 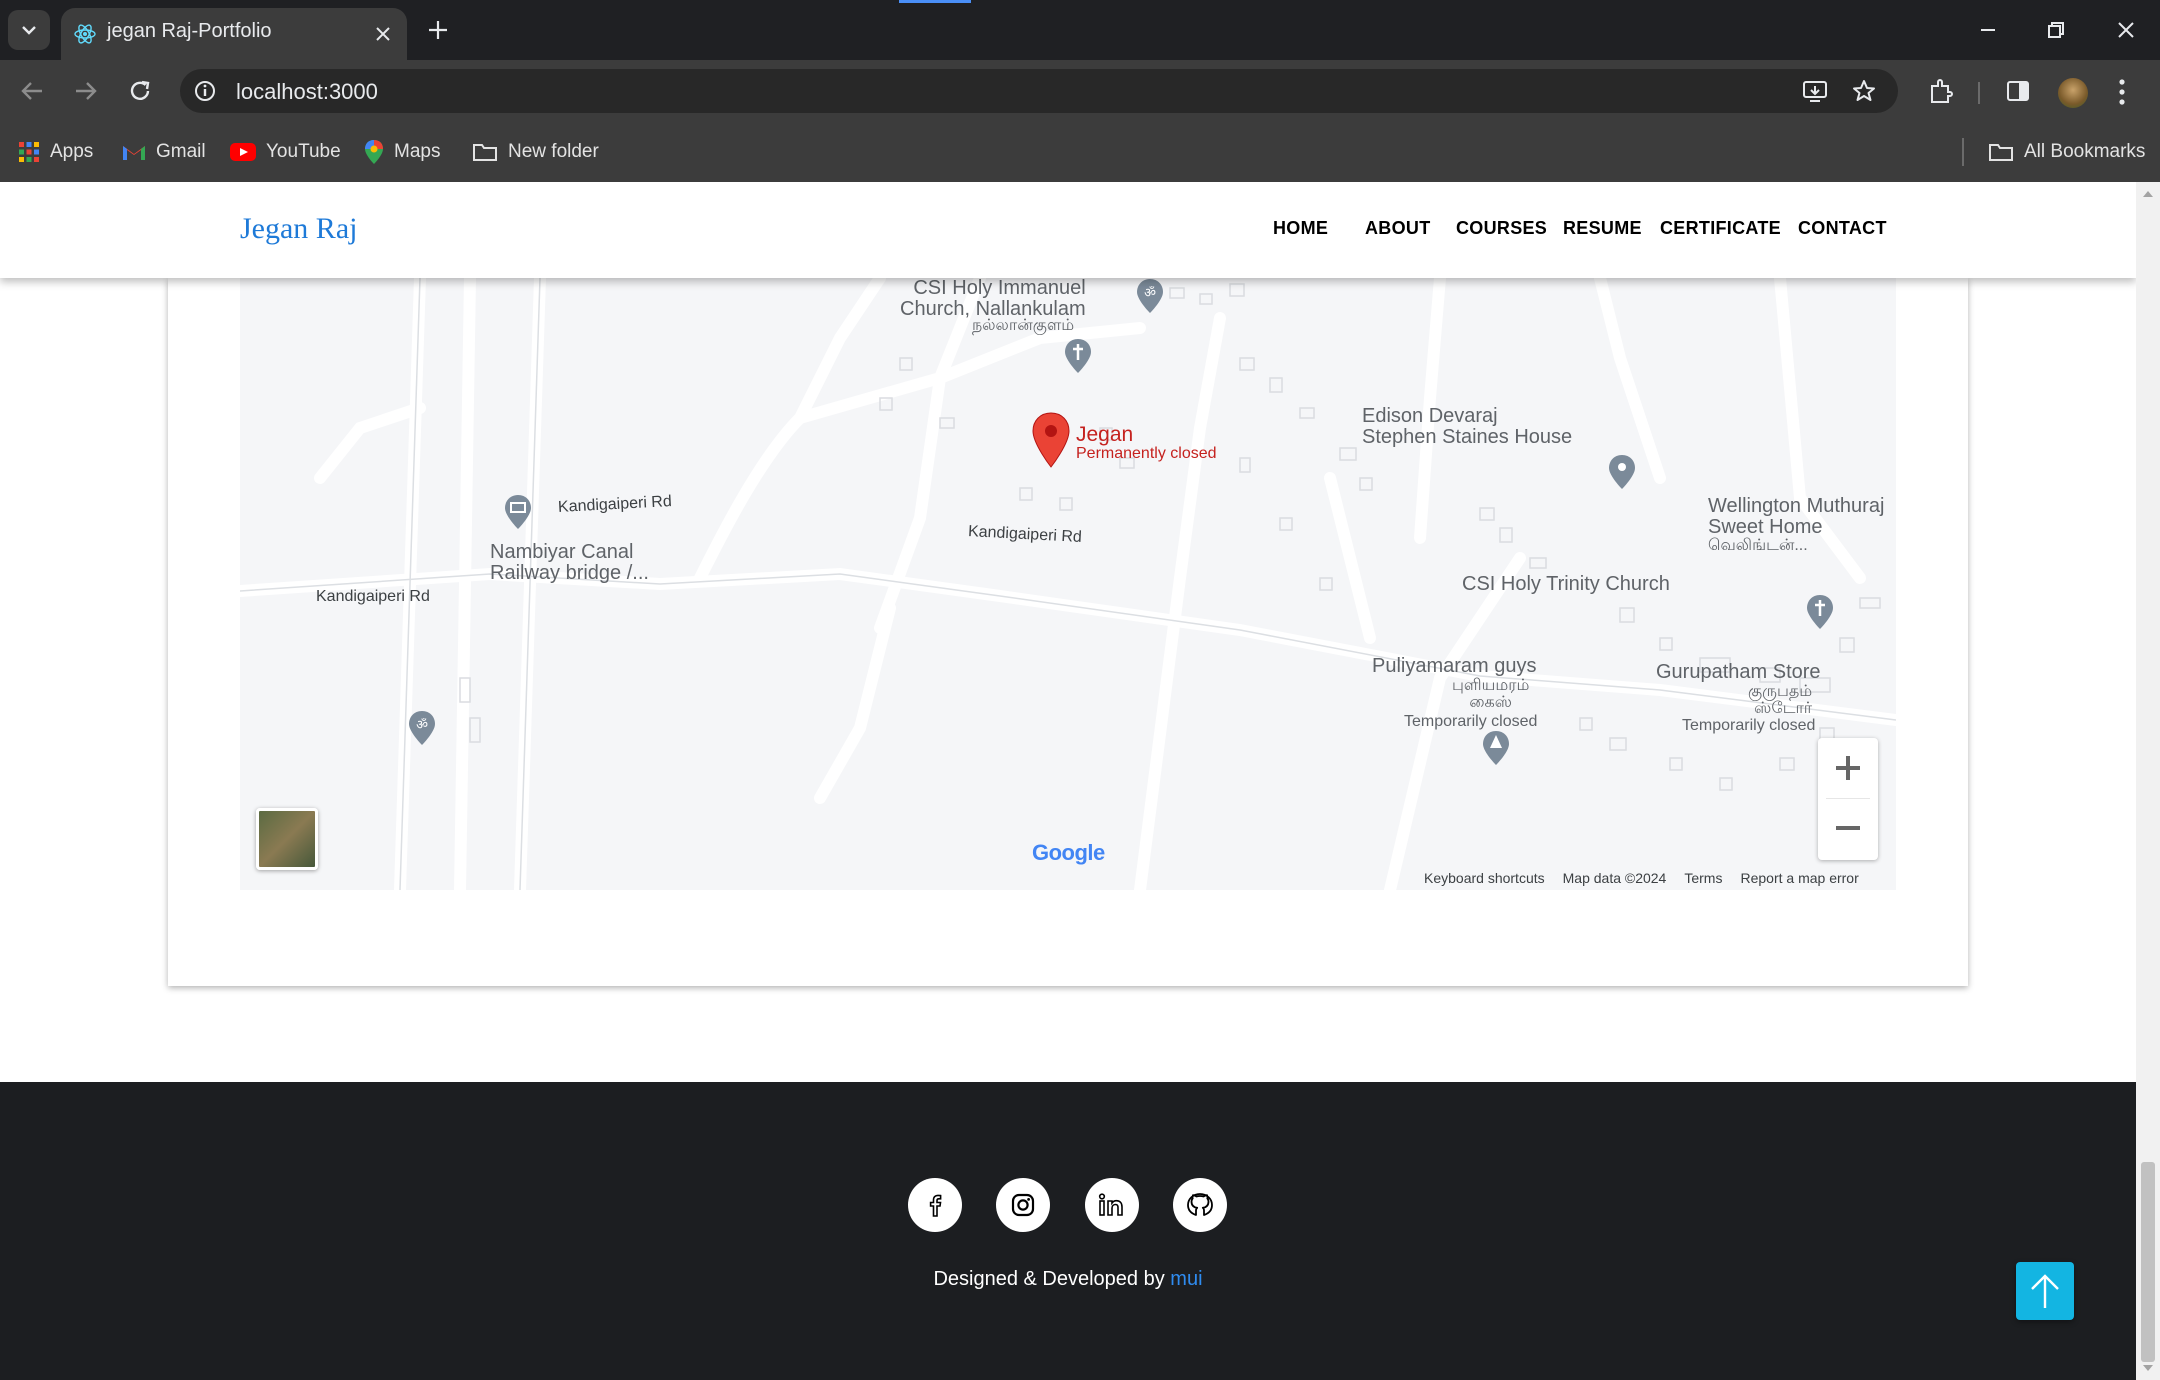 I want to click on profile-avatar, so click(x=2073, y=93).